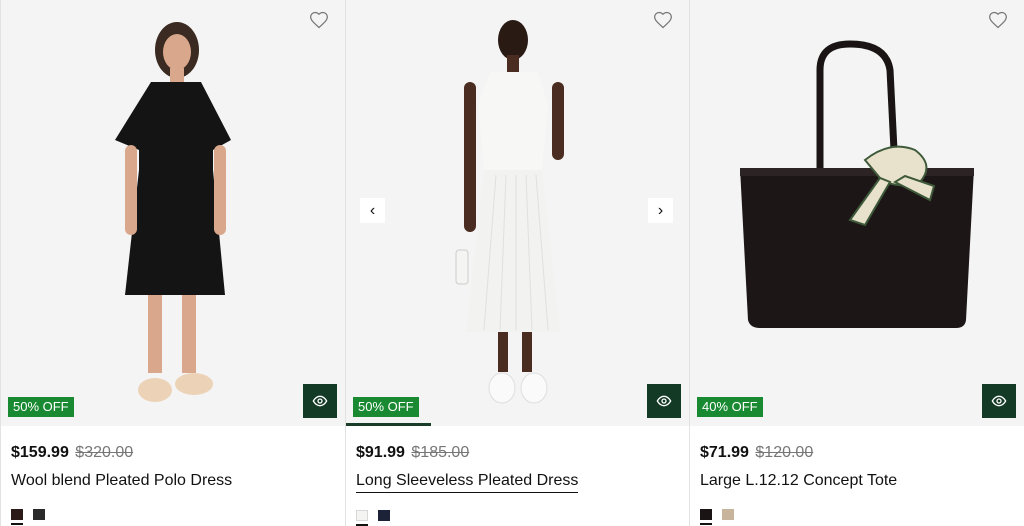  What do you see at coordinates (798, 481) in the screenshot?
I see `product-name-link: Large L.12.12 Concept Tote` at bounding box center [798, 481].